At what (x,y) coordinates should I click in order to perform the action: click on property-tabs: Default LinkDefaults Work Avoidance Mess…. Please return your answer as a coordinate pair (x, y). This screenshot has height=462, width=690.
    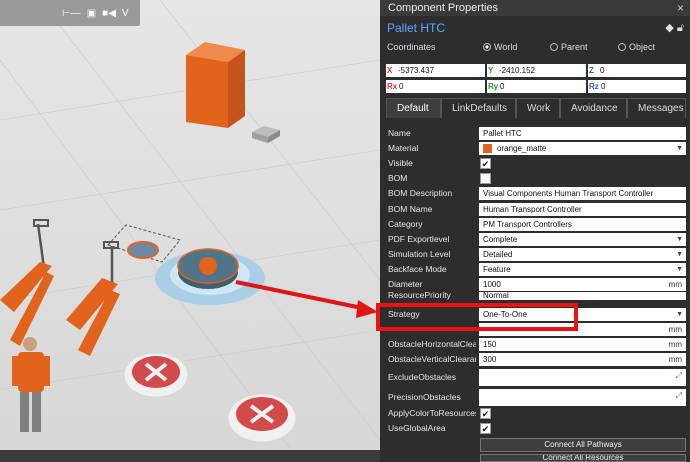
    Looking at the image, I should click on (536, 108).